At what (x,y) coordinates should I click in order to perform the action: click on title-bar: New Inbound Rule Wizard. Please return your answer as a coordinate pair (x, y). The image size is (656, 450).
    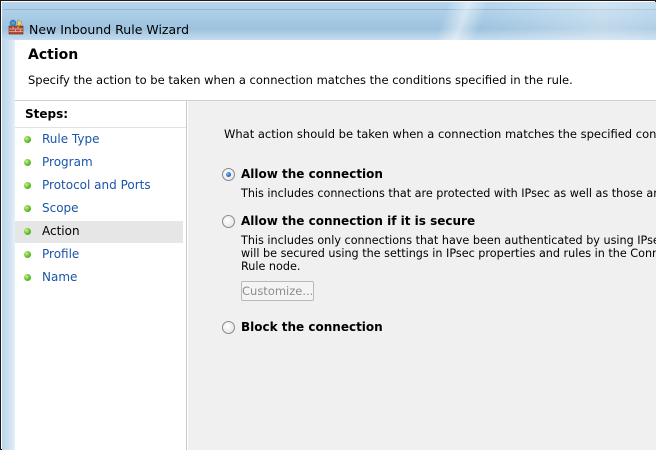
    Looking at the image, I should click on (329, 21).